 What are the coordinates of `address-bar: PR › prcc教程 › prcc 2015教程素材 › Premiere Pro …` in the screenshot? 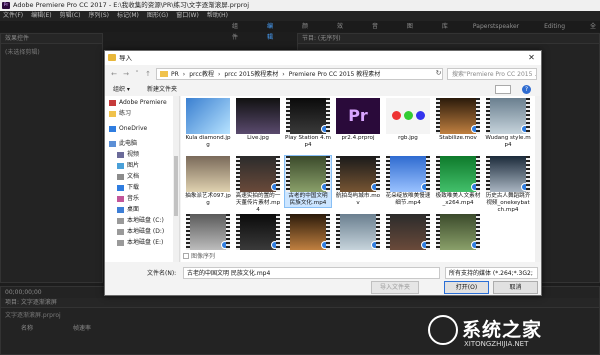 It's located at (299, 74).